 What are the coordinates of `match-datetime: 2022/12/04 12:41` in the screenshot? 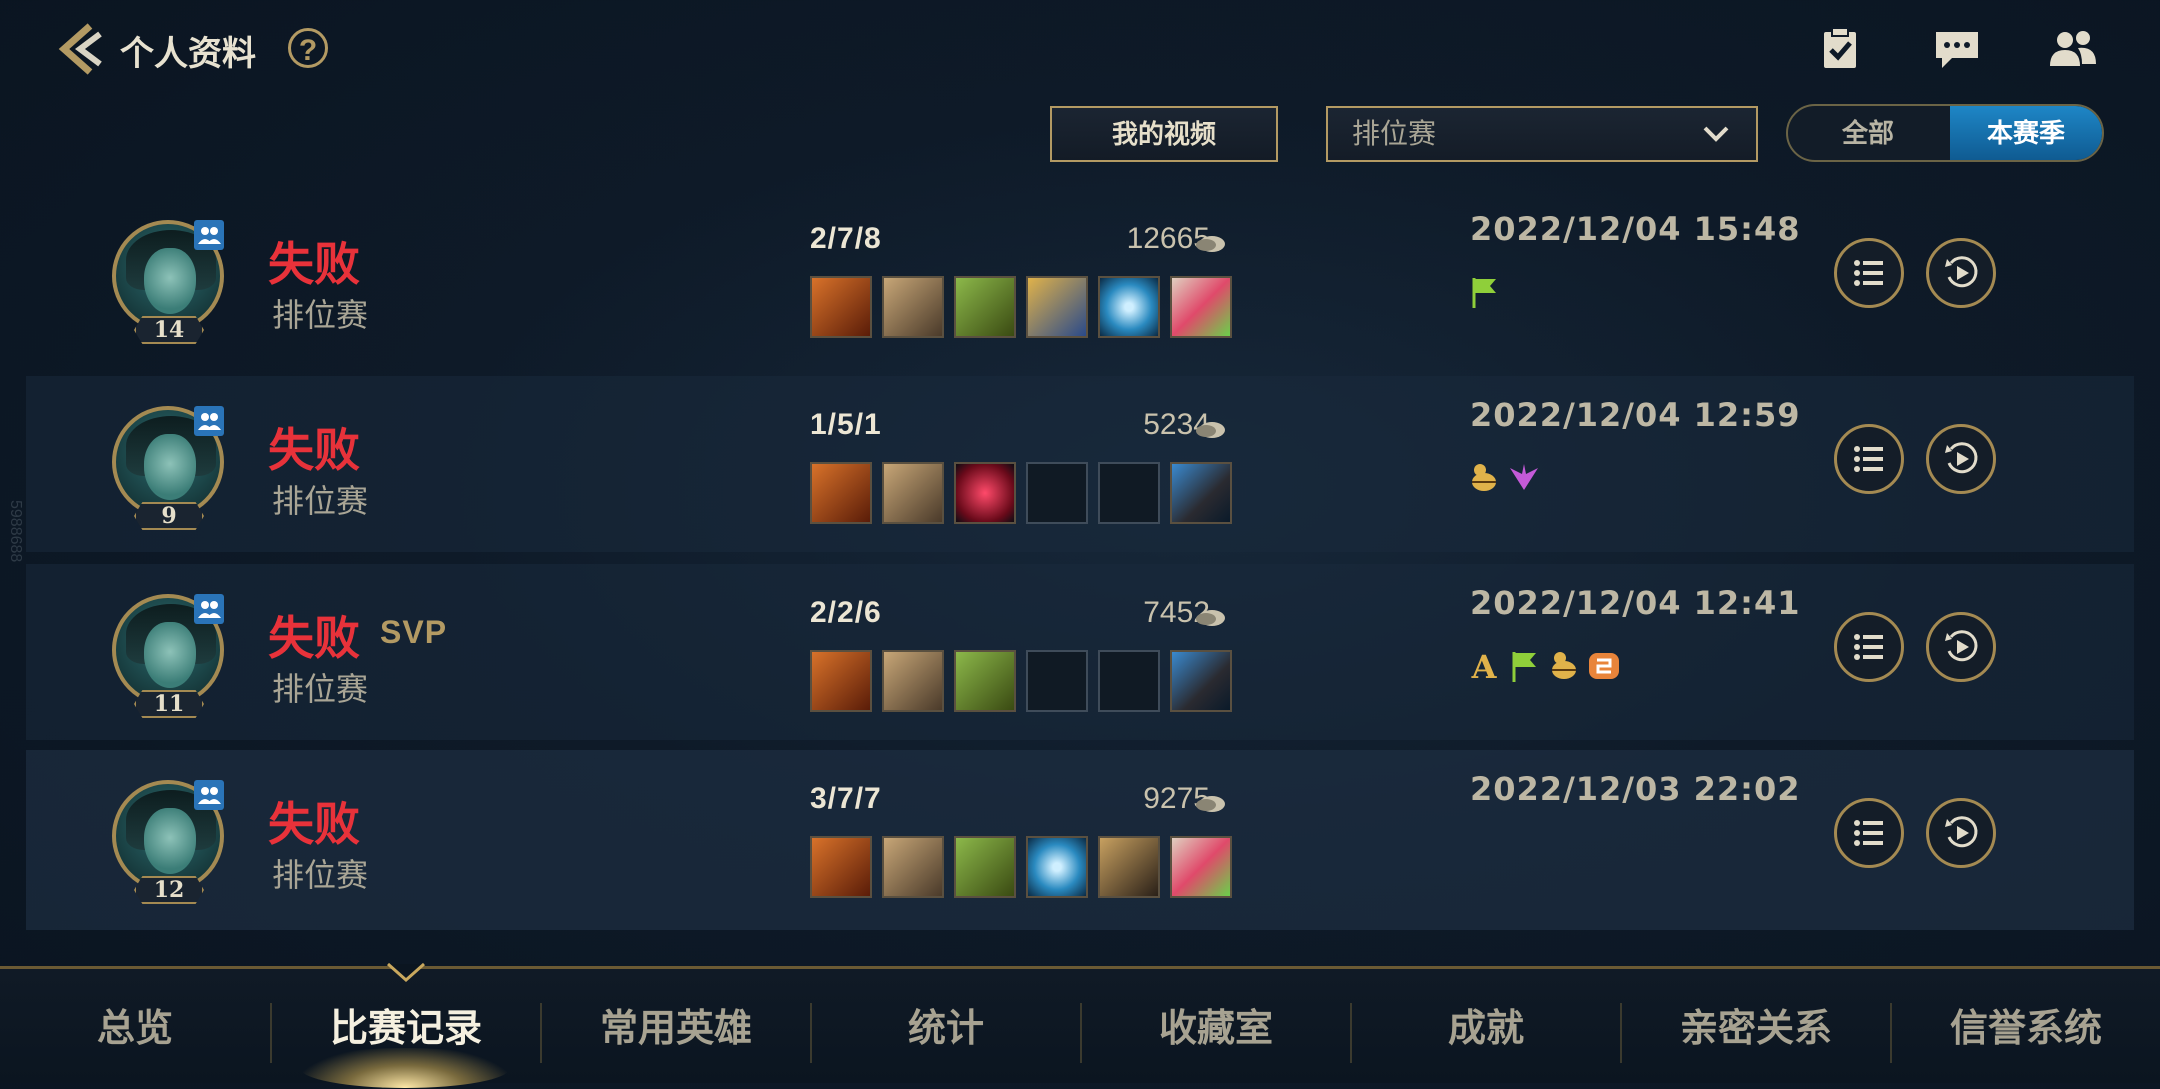 It's located at (1635, 603).